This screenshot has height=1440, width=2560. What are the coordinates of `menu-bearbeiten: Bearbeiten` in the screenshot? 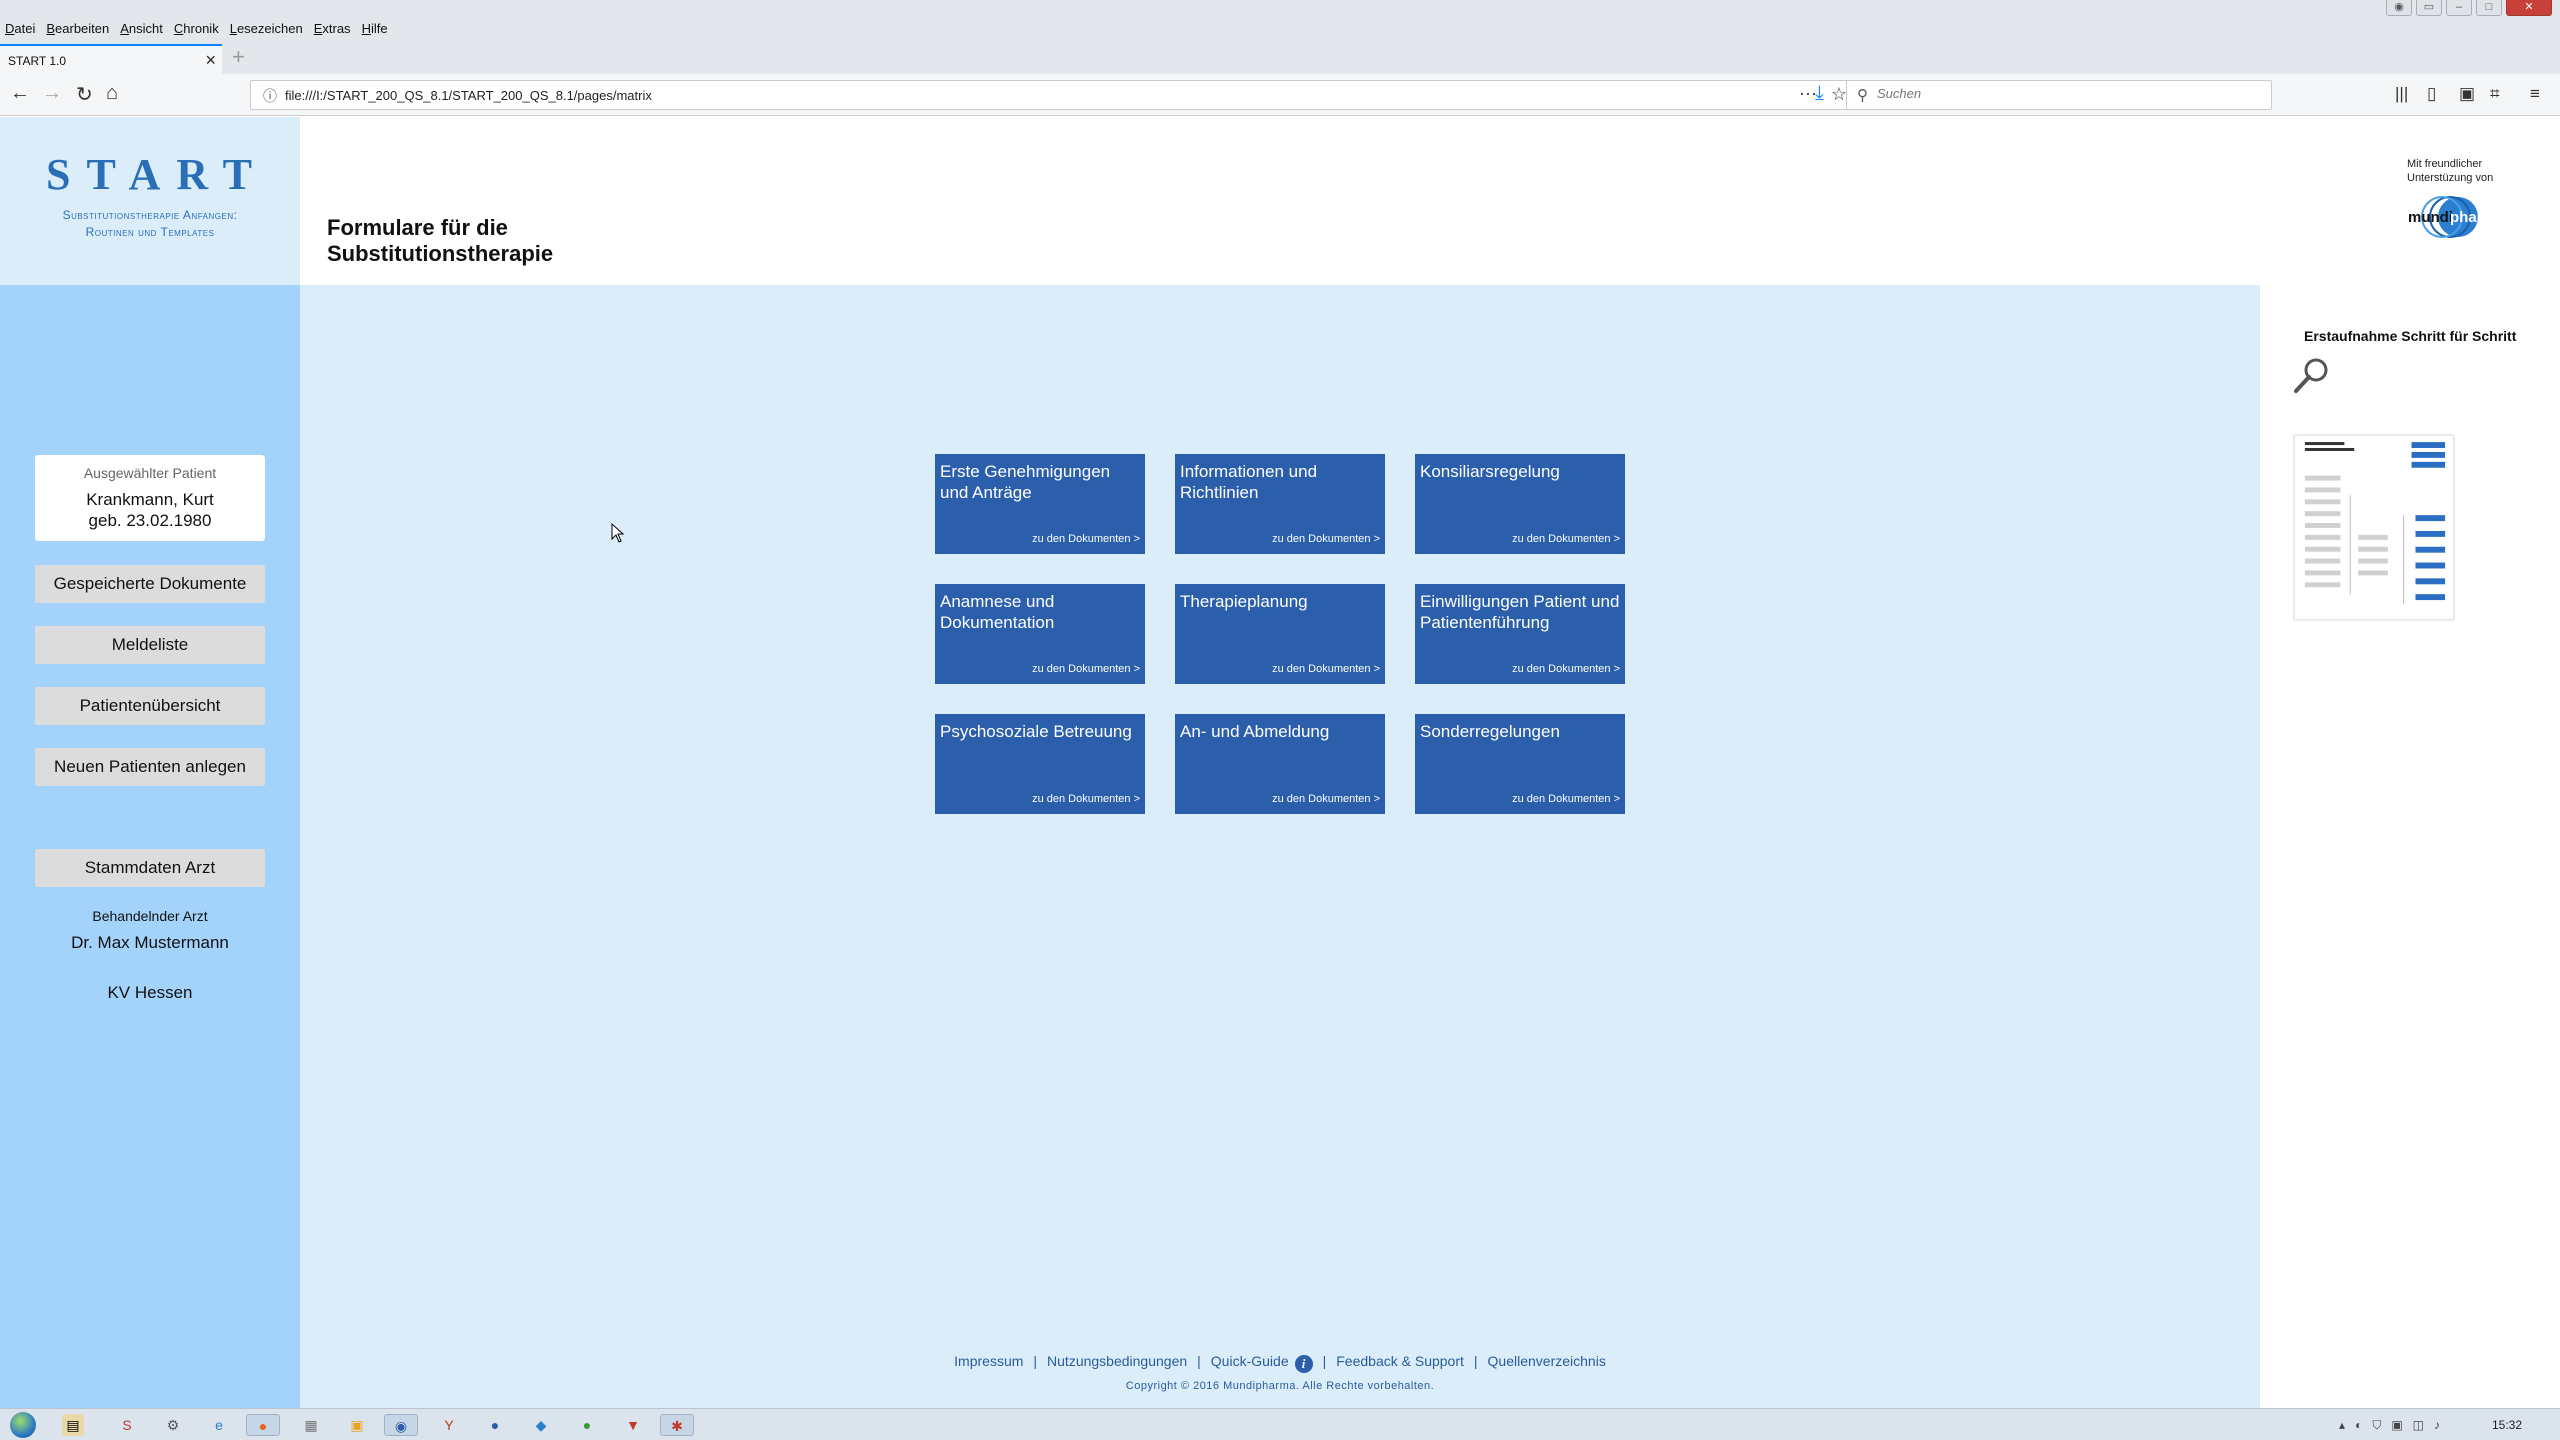 It's located at (77, 28).